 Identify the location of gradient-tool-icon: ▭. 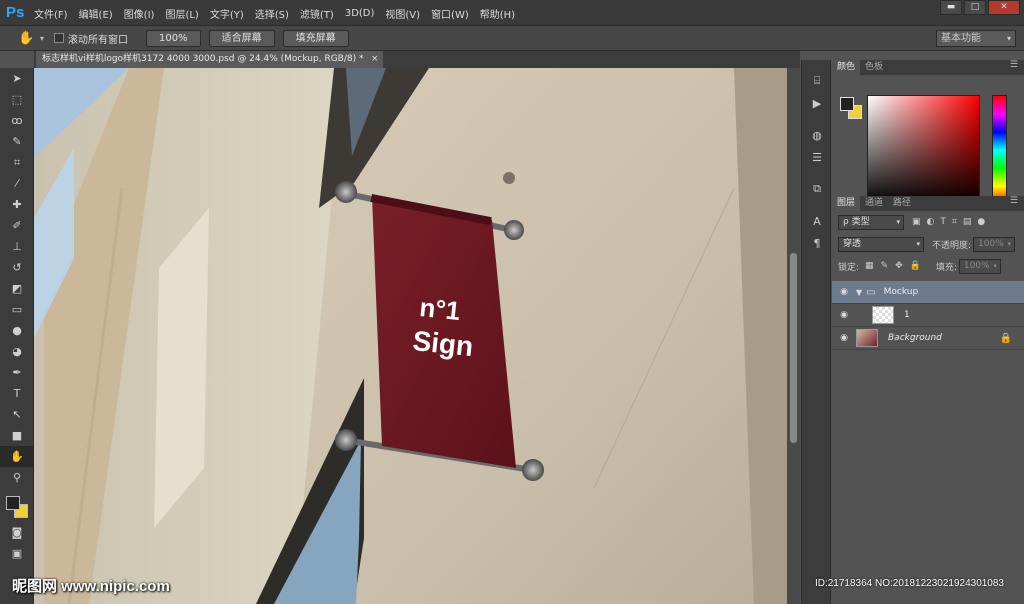
(17, 309).